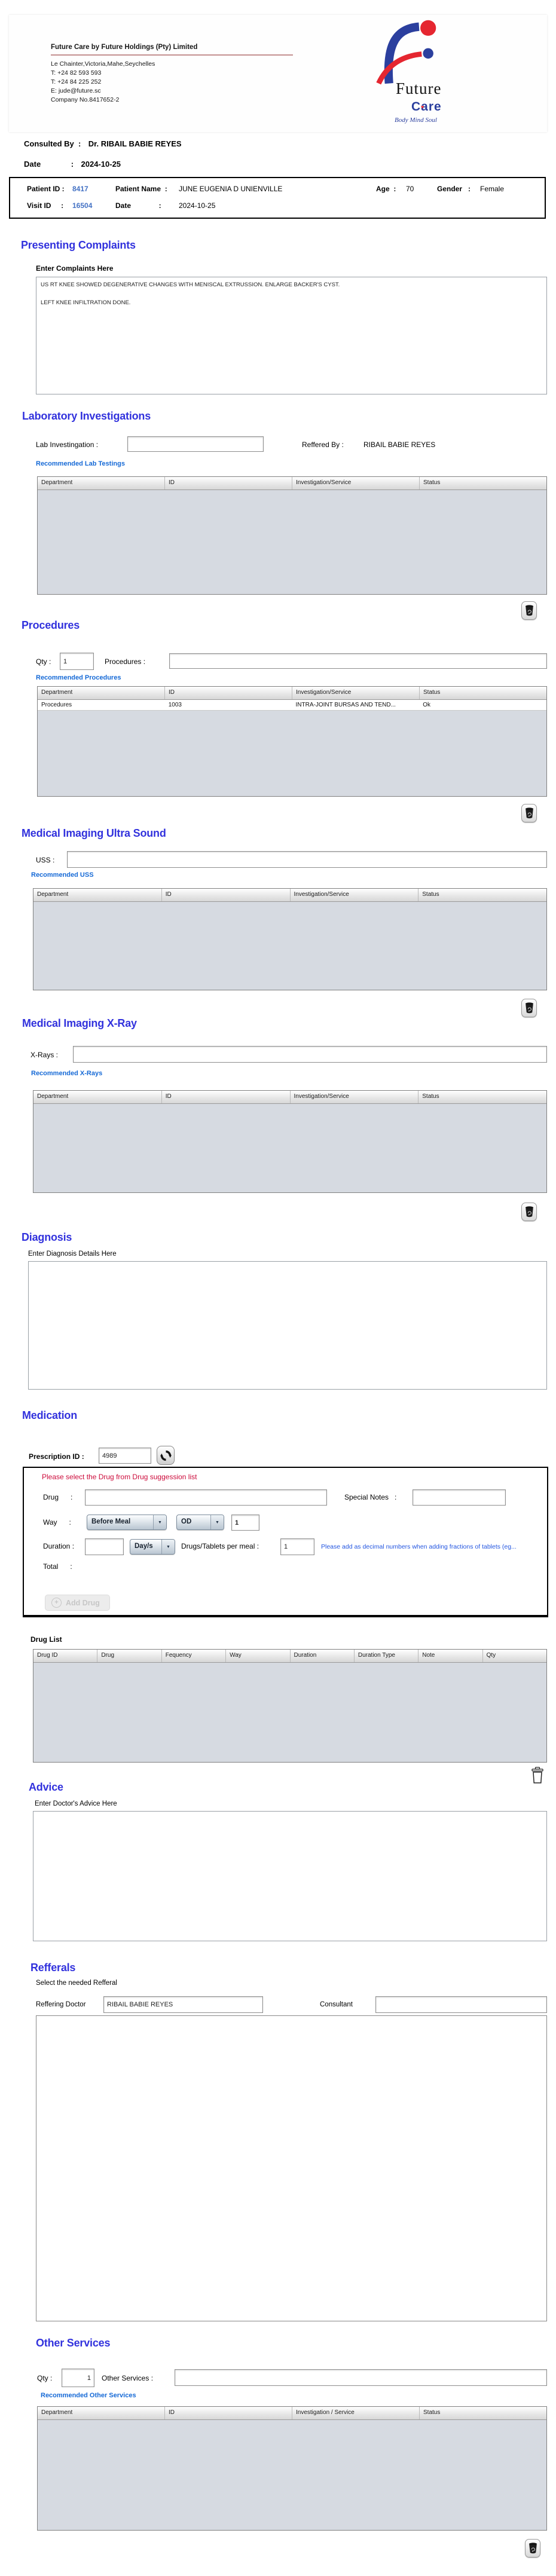 The height and width of the screenshot is (2576, 556). I want to click on frequency-select: OD ▼, so click(200, 1522).